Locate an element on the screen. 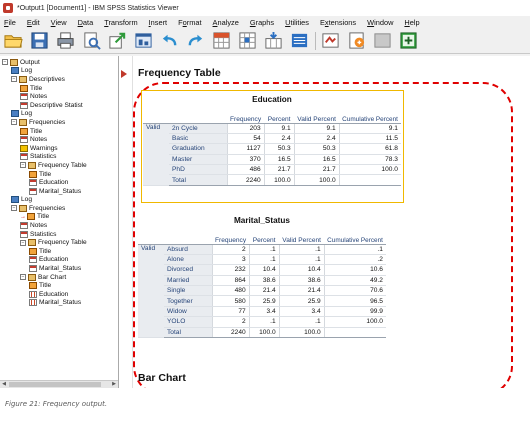 The width and height of the screenshot is (530, 422). redo-icon is located at coordinates (195, 41).